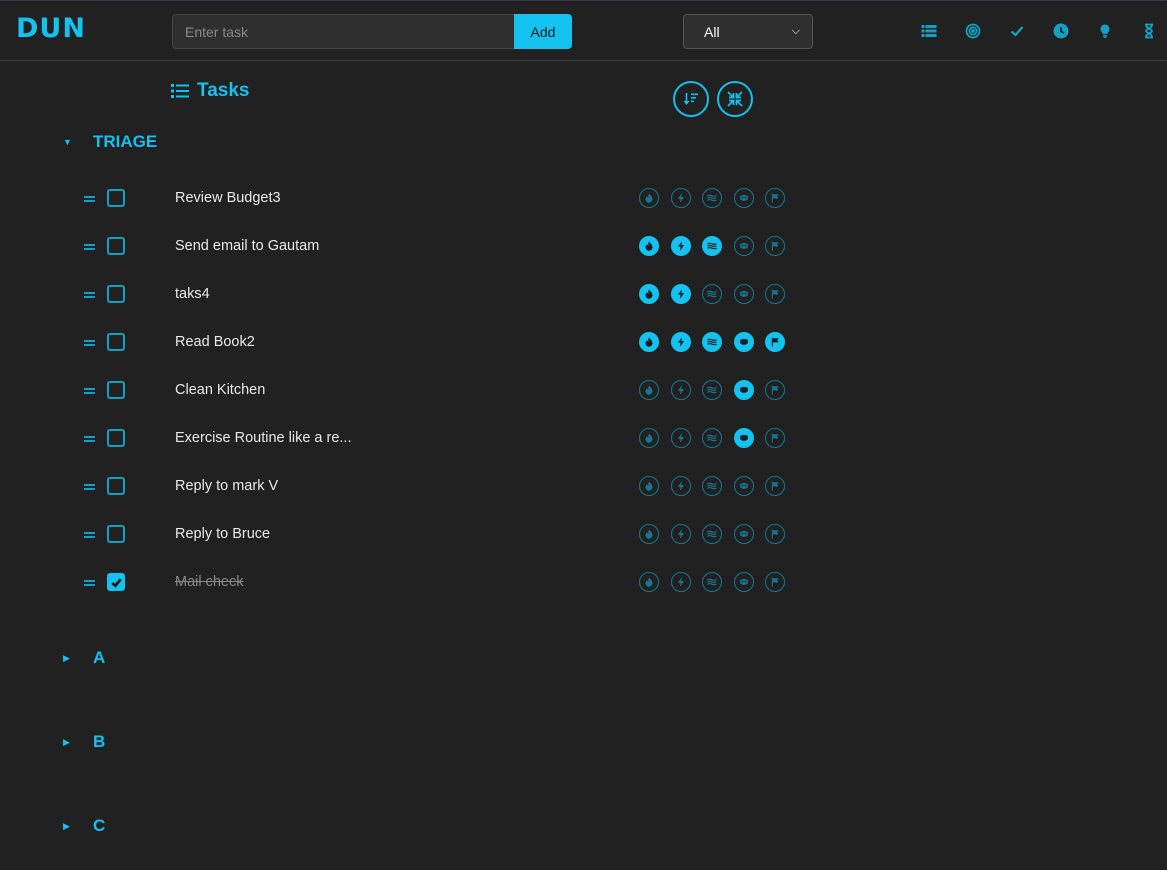 Image resolution: width=1167 pixels, height=870 pixels. What do you see at coordinates (583, 202) in the screenshot?
I see `task-row: Review Budget3` at bounding box center [583, 202].